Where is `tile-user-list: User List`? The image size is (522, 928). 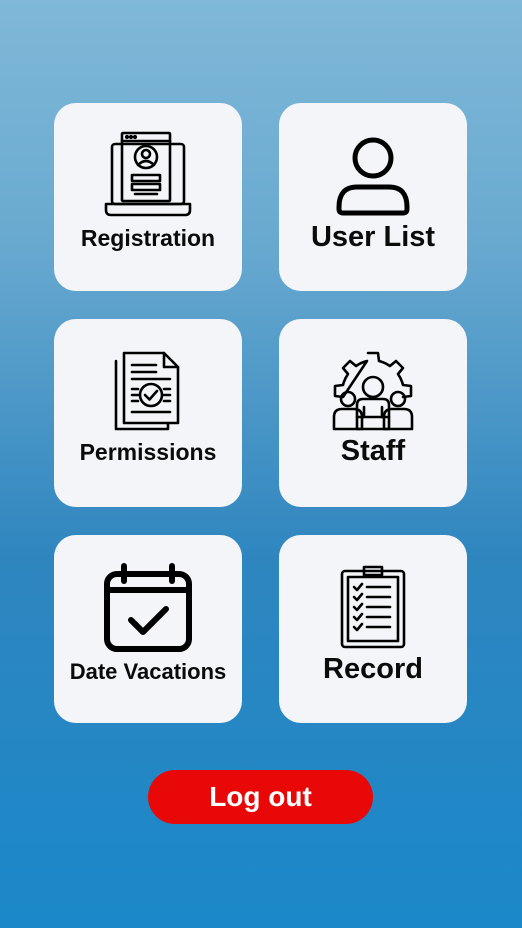
tile-user-list: User List is located at coordinates (373, 197).